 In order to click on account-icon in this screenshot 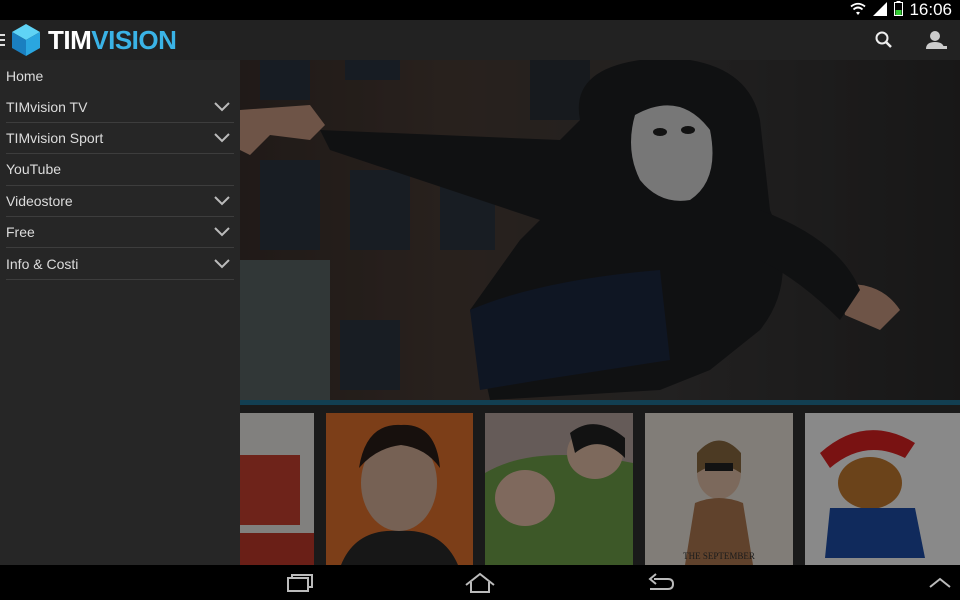, I will do `click(936, 40)`.